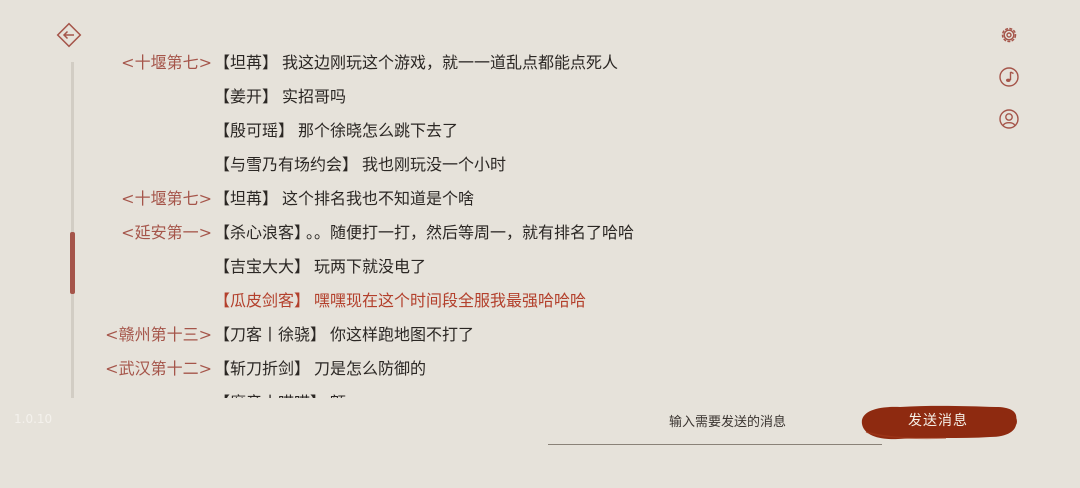 The height and width of the screenshot is (488, 1080). Describe the element at coordinates (450, 62) in the screenshot. I see `message-text: 我这边刚玩这个游戏，就一一道乱点都能点死人` at that location.